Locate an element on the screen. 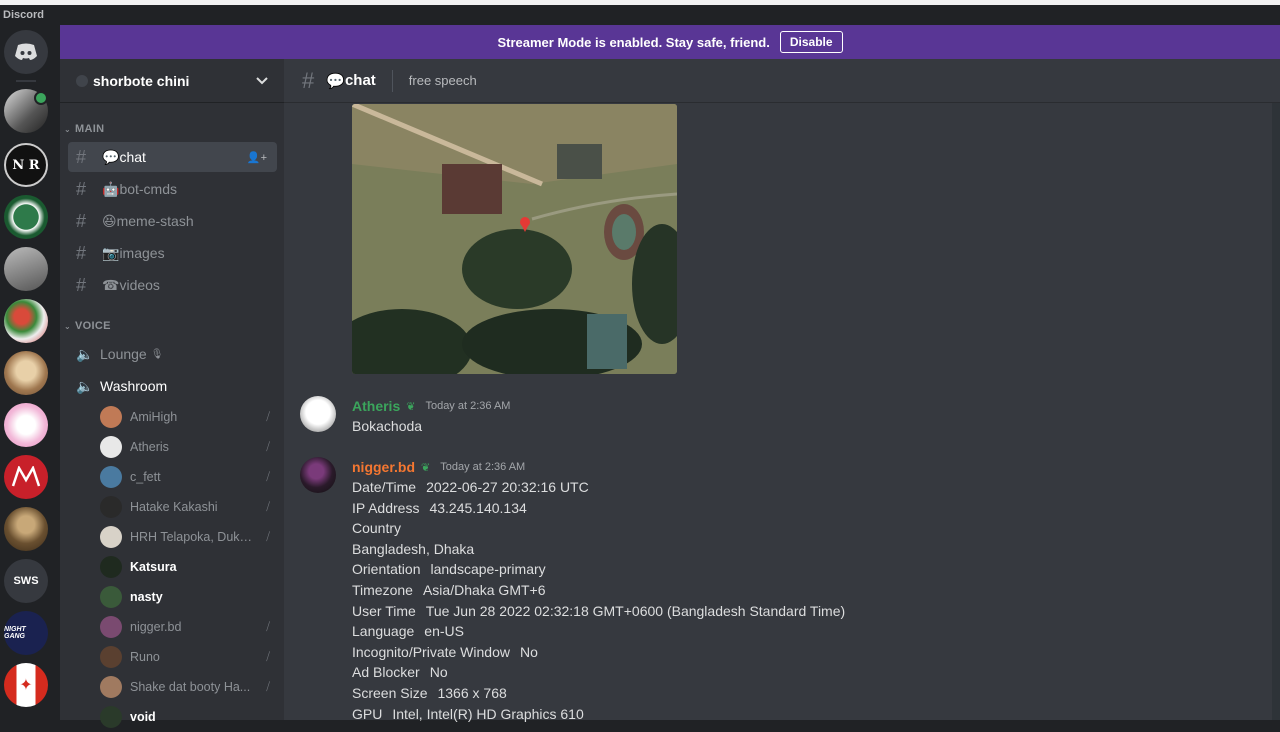 The height and width of the screenshot is (732, 1280). message-line: Timezone Asia/Dhaka GMT+6 is located at coordinates (702, 590).